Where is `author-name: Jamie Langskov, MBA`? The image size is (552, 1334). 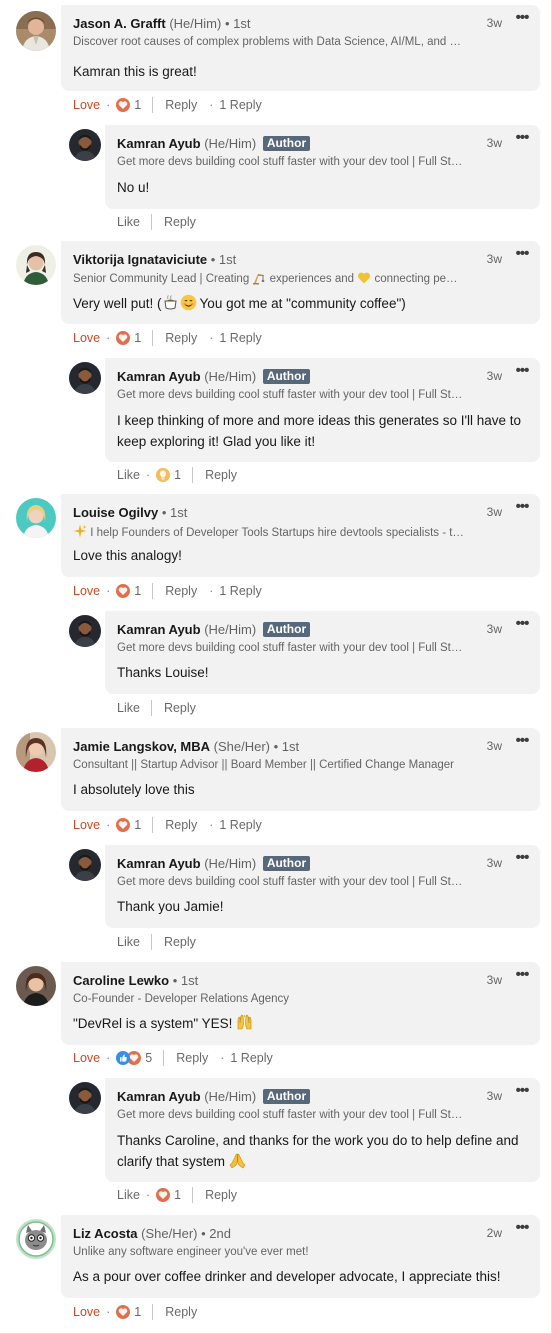 author-name: Jamie Langskov, MBA is located at coordinates (141, 746).